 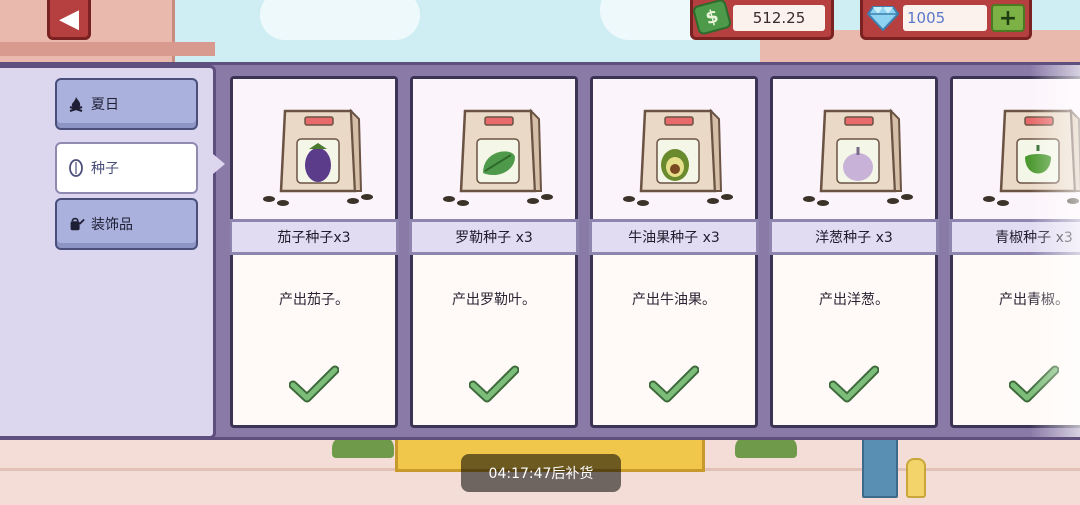 What do you see at coordinates (674, 300) in the screenshot?
I see `item-description: 产出牛油果。` at bounding box center [674, 300].